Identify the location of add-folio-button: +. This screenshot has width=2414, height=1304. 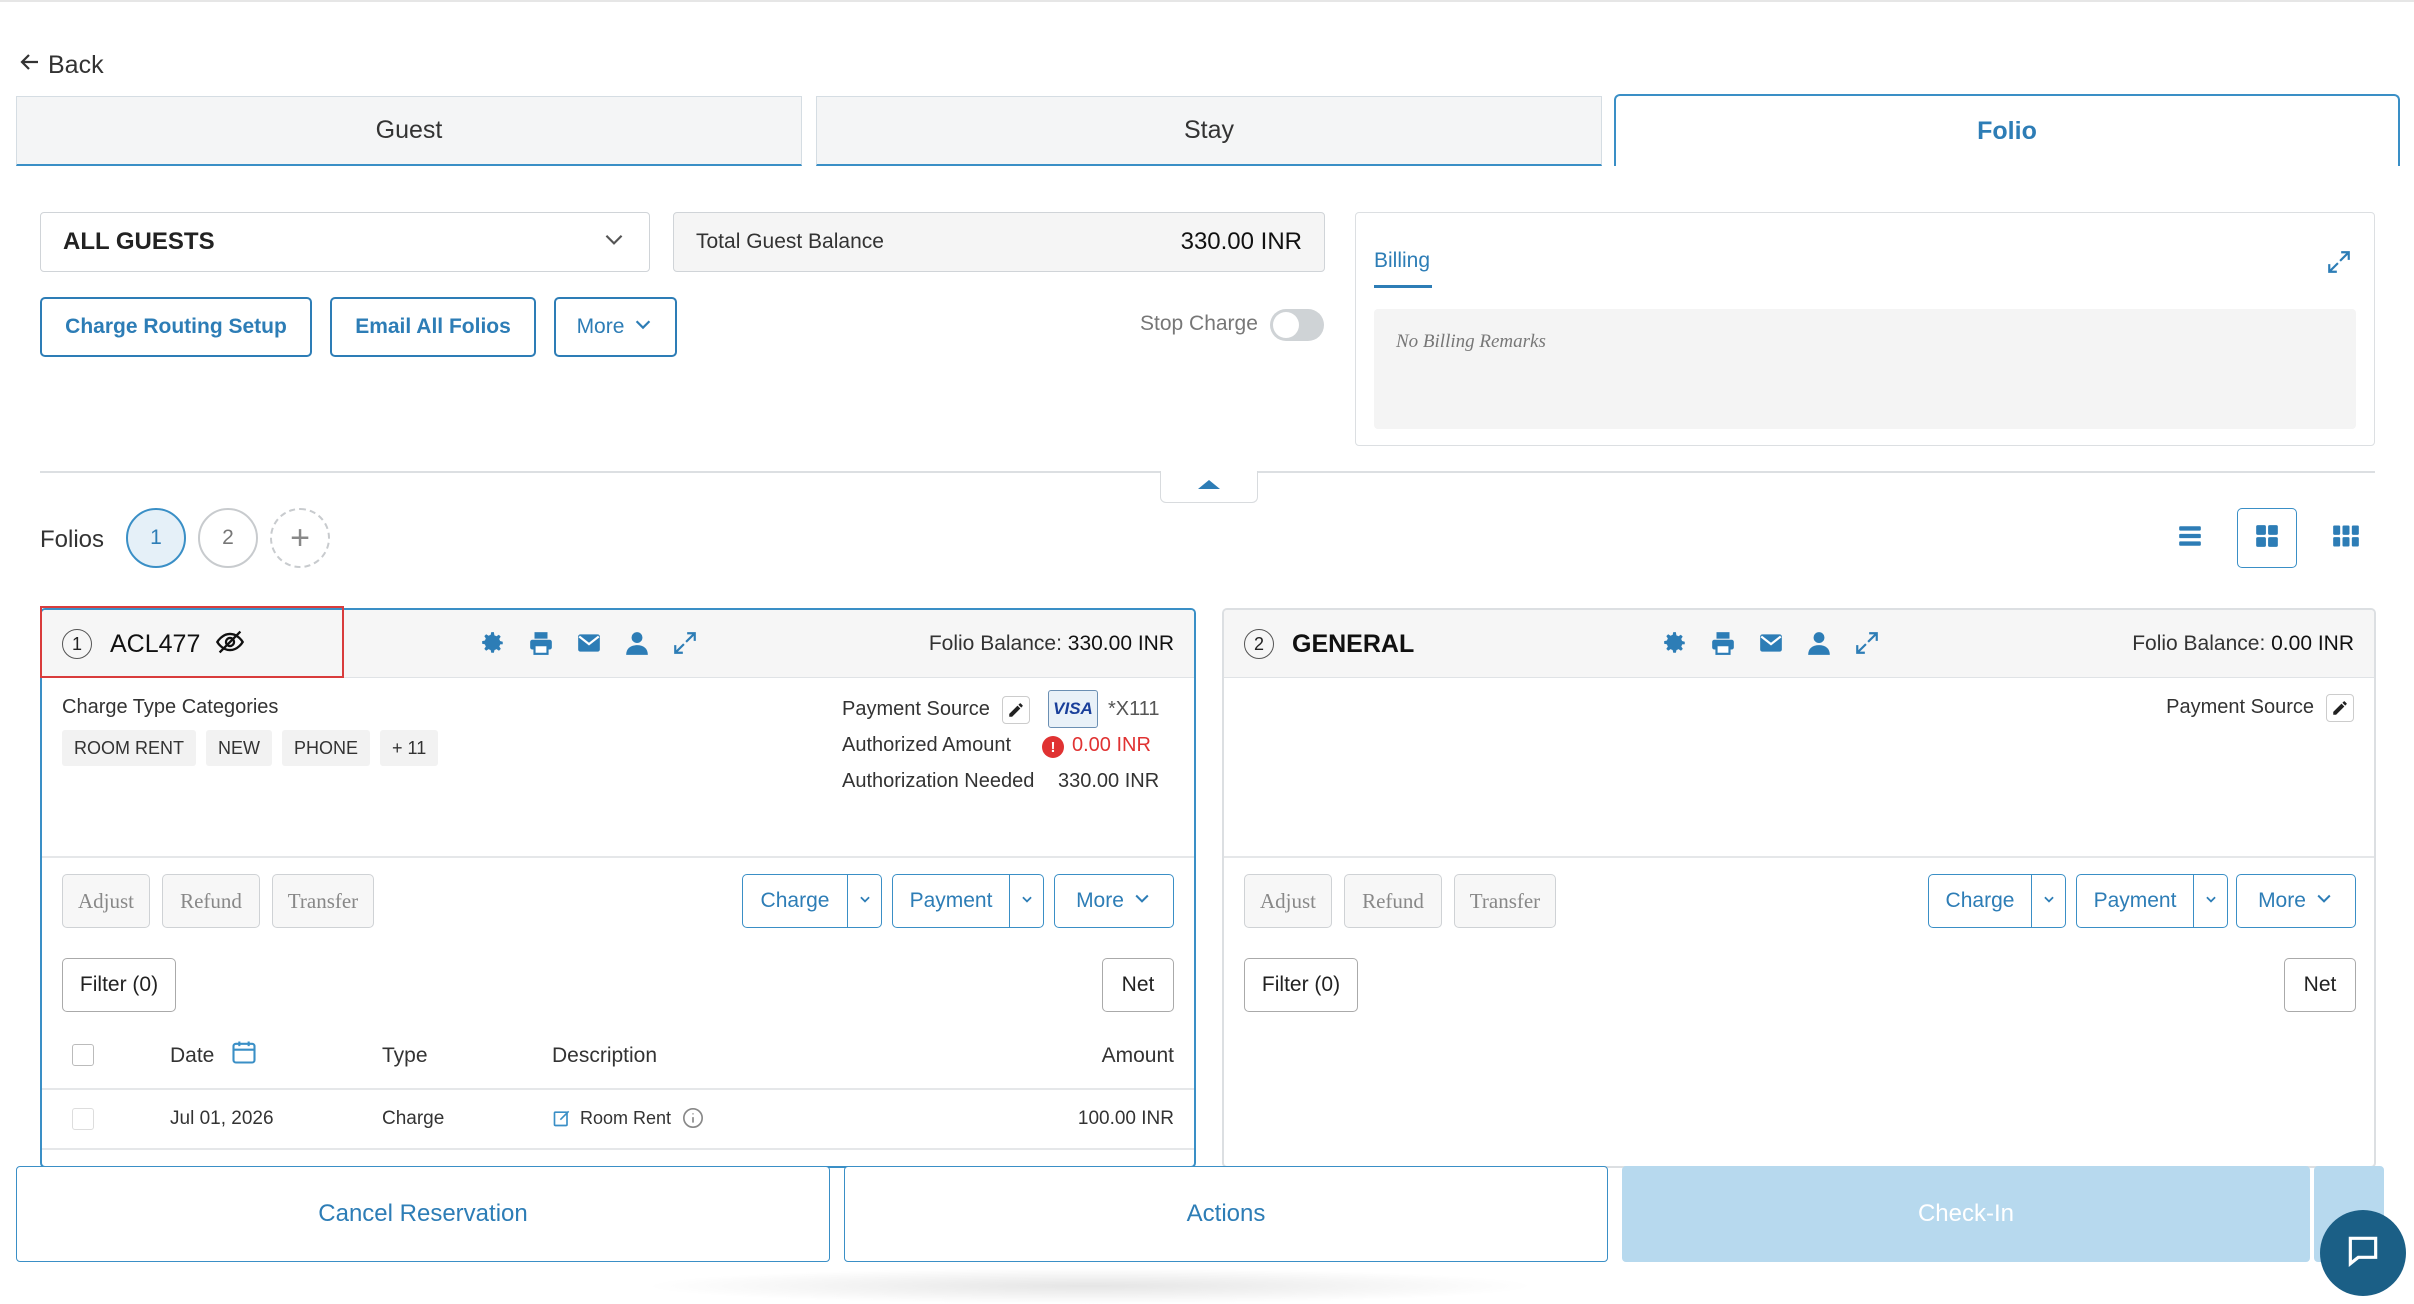
(300, 538).